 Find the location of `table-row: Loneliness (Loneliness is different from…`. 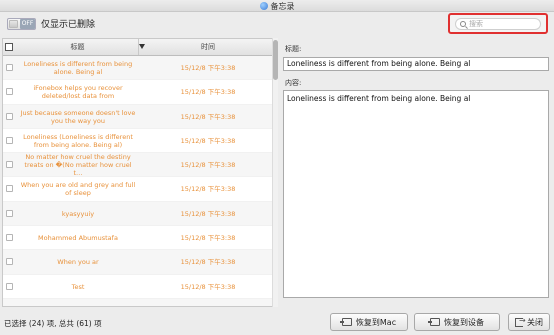

table-row: Loneliness (Loneliness is different from… is located at coordinates (140, 141).